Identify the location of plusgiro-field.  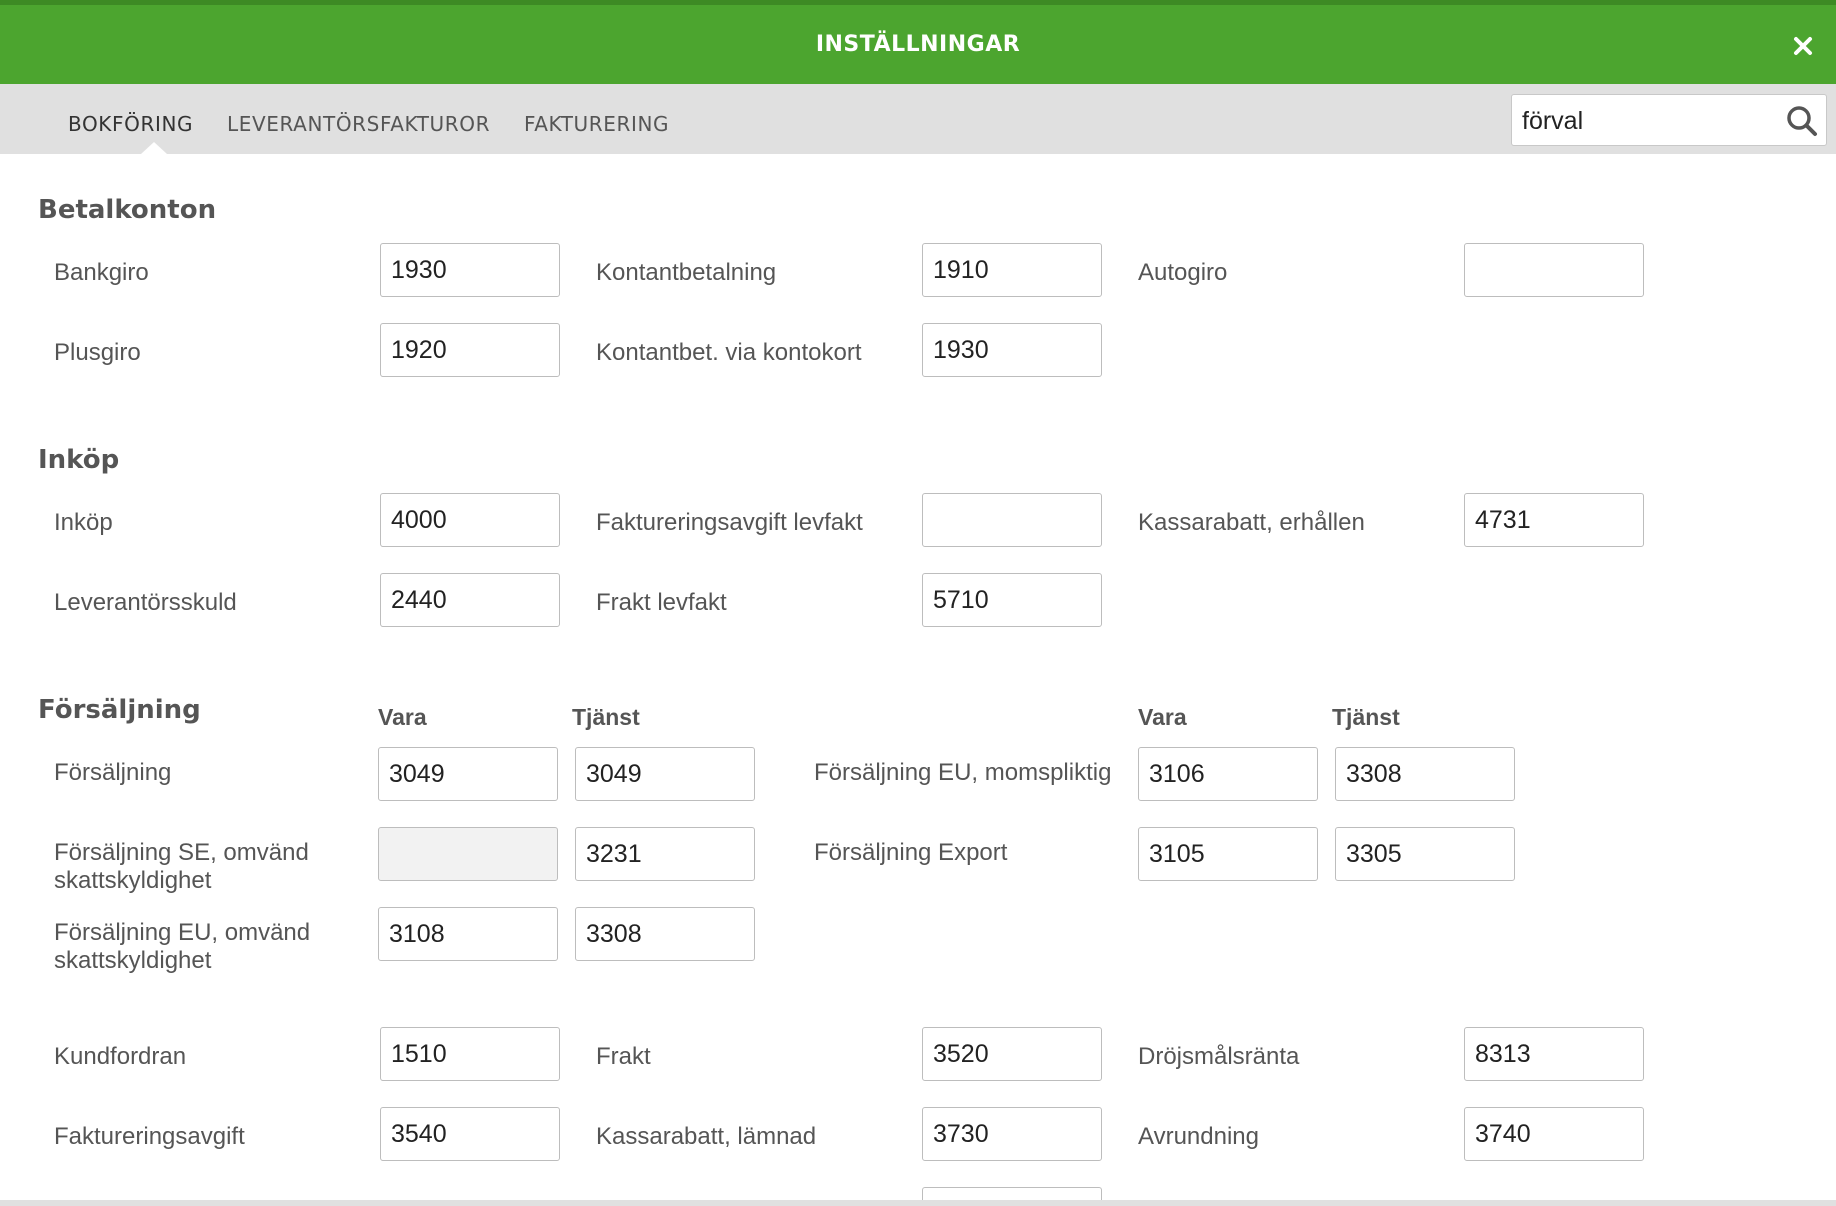
(470, 350).